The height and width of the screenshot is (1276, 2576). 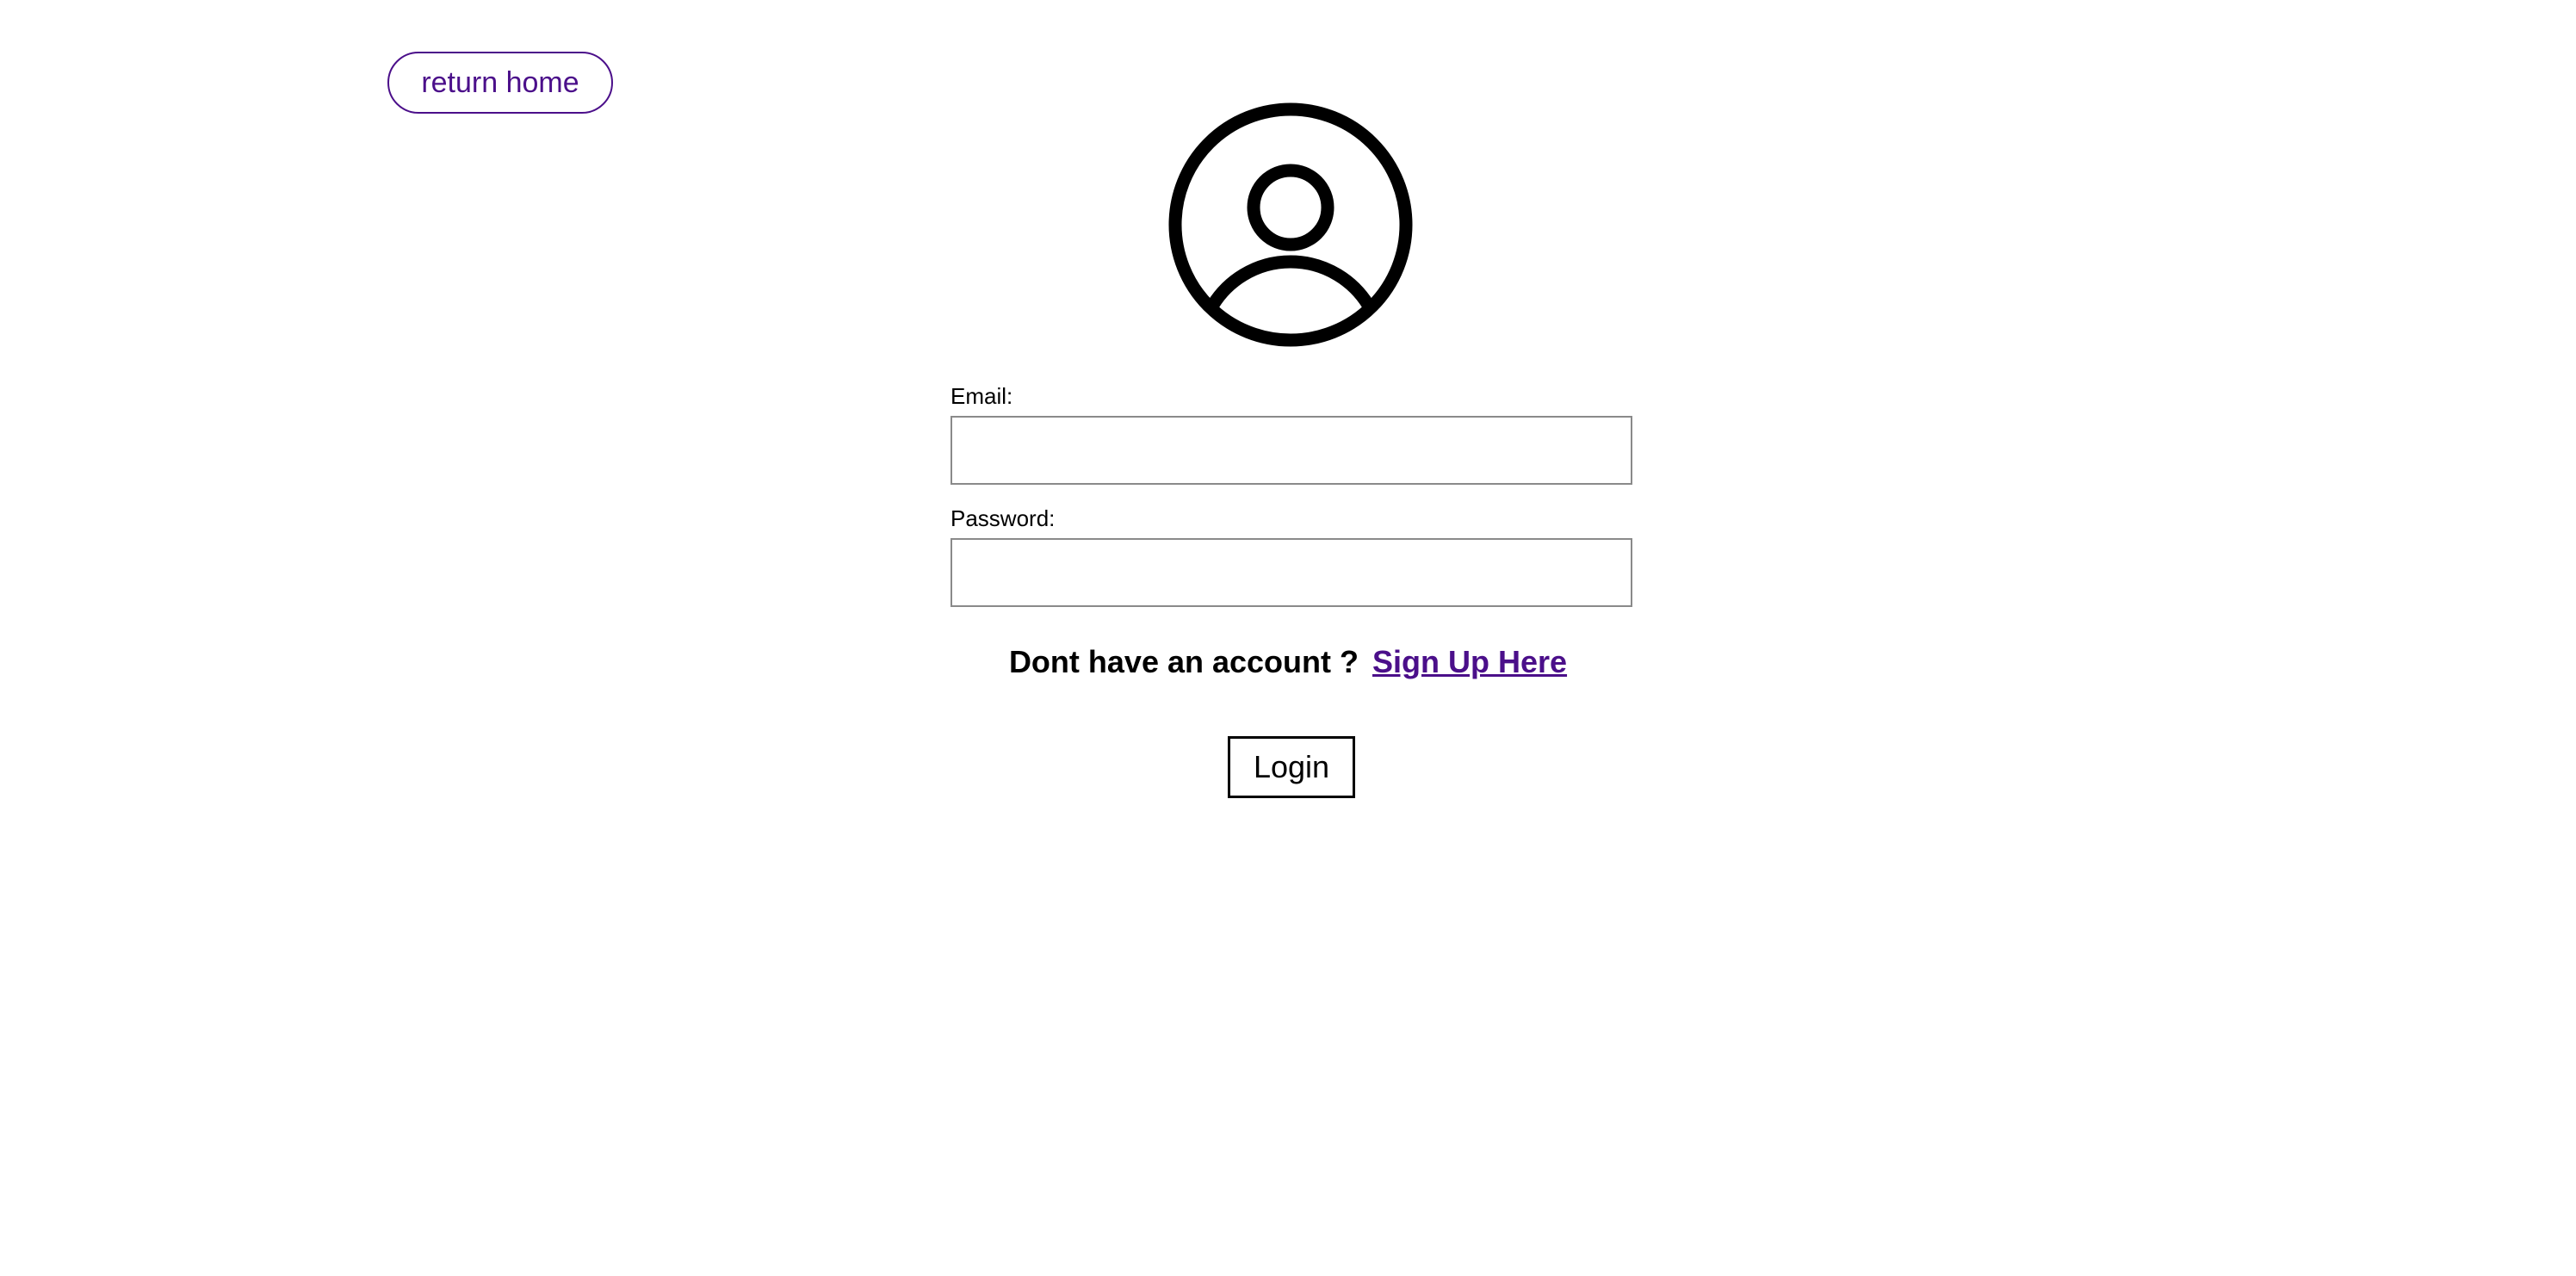 I want to click on password-field, so click(x=1292, y=572).